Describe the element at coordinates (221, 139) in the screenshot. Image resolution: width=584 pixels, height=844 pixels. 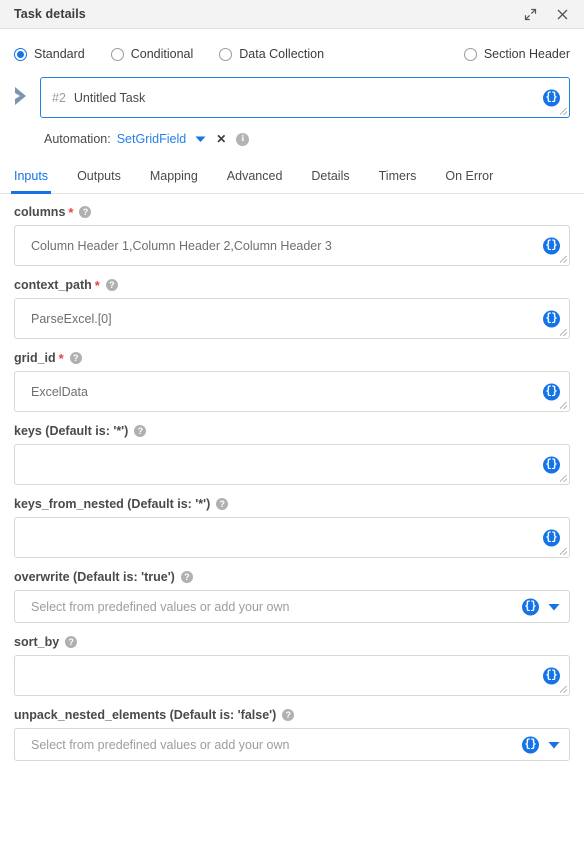
I see `clear-automation-icon: ✕` at that location.